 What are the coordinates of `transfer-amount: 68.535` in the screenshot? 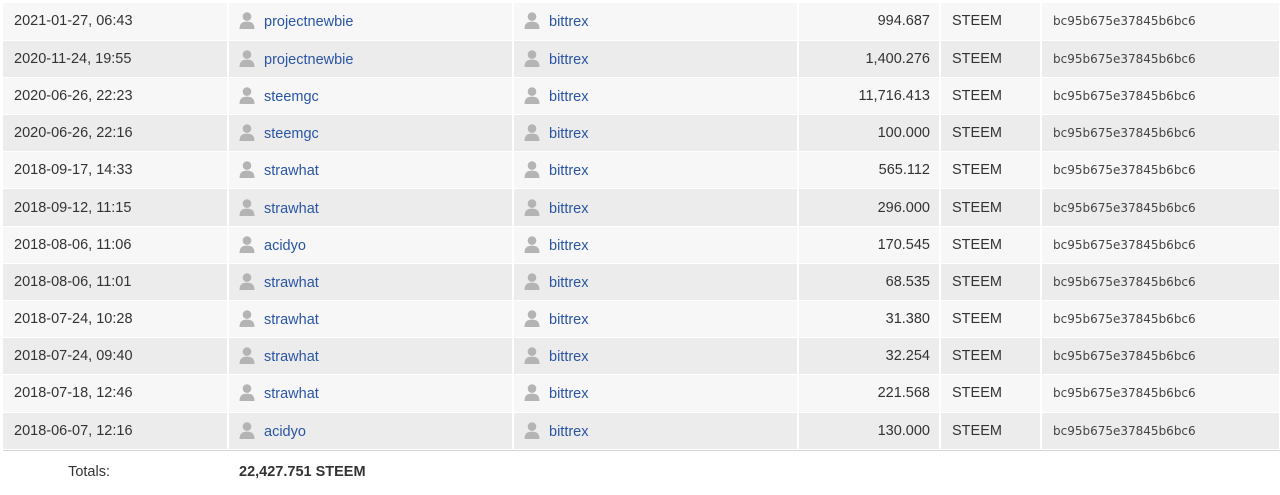 It's located at (869, 282).